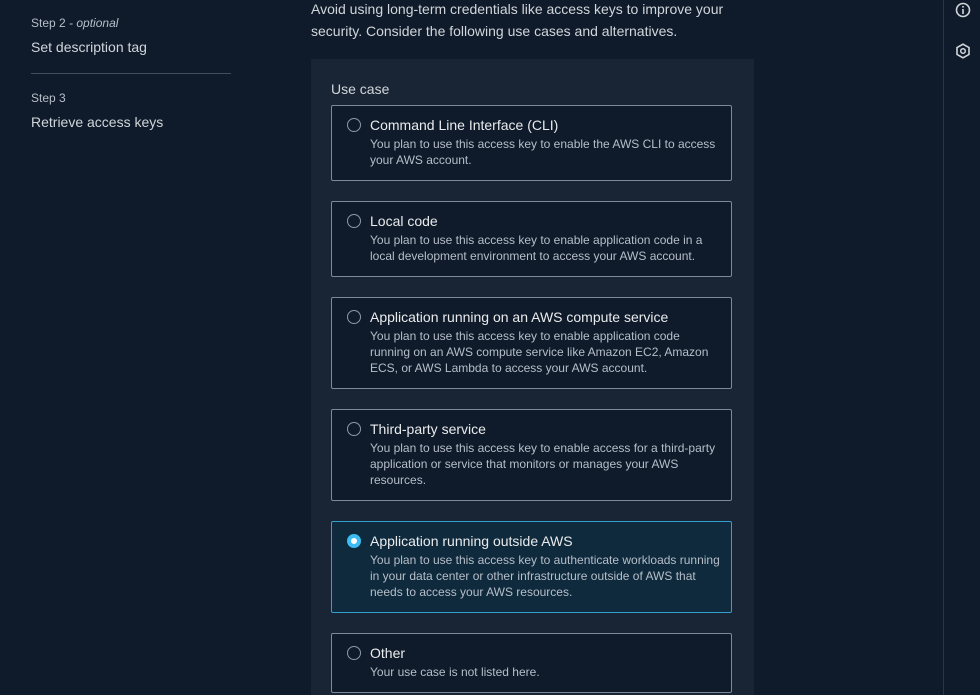  I want to click on option-title: Application running outside AWS, so click(471, 541).